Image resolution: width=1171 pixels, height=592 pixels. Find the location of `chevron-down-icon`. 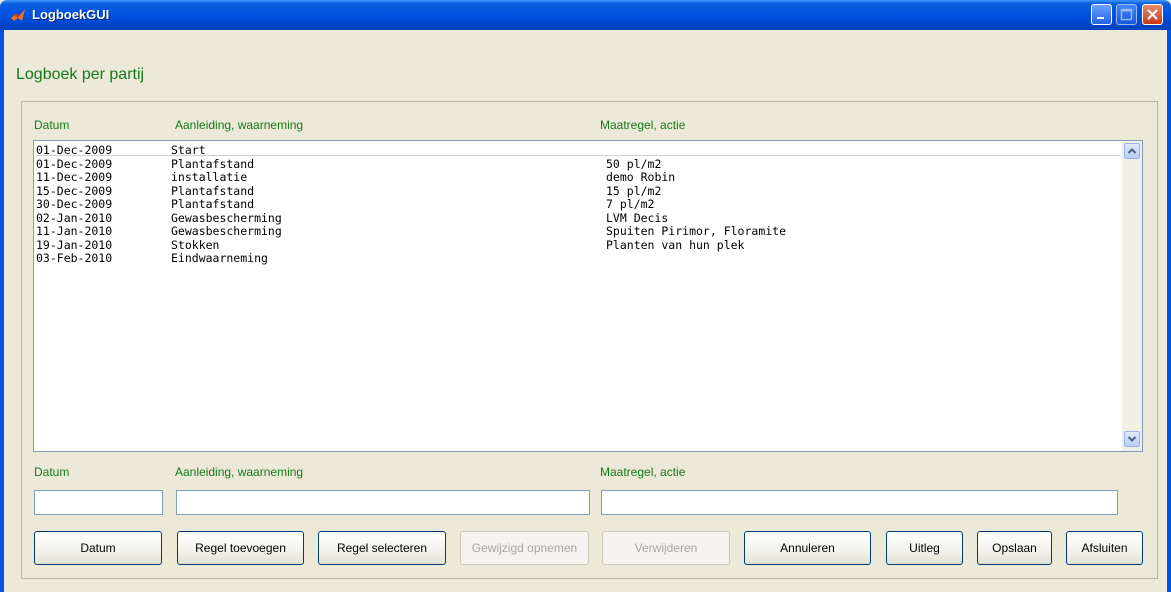

chevron-down-icon is located at coordinates (1132, 439).